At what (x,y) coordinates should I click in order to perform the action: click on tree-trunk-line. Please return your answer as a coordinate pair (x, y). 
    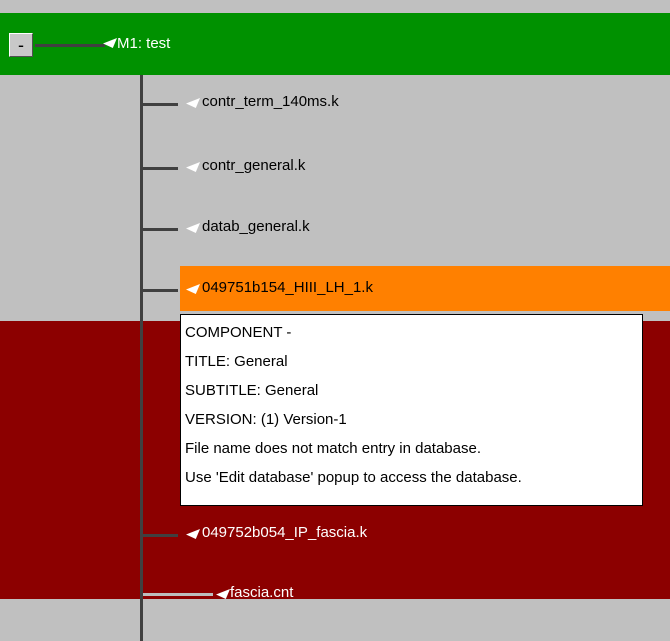
    Looking at the image, I should click on (141, 358).